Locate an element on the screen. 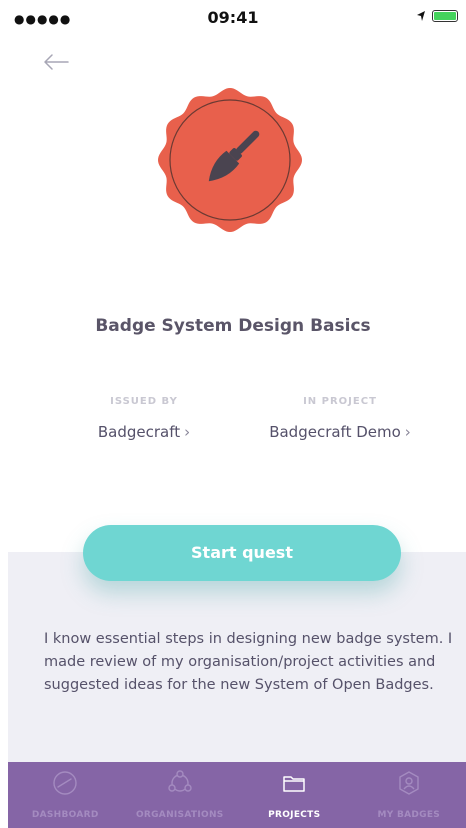  tab-label: ORGANISATIONS is located at coordinates (179, 815).